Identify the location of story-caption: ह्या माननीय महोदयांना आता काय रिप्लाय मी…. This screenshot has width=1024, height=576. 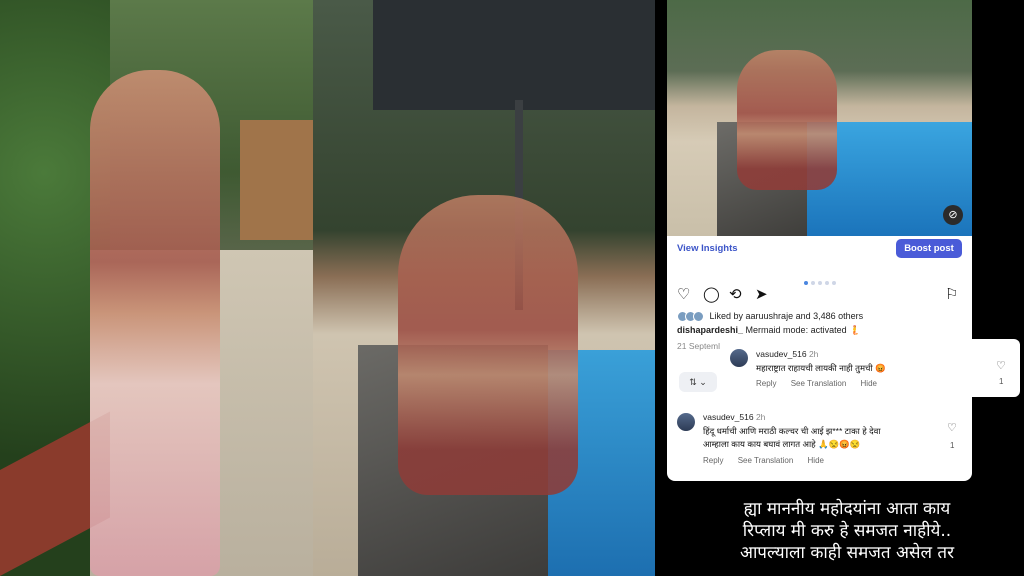
(847, 531).